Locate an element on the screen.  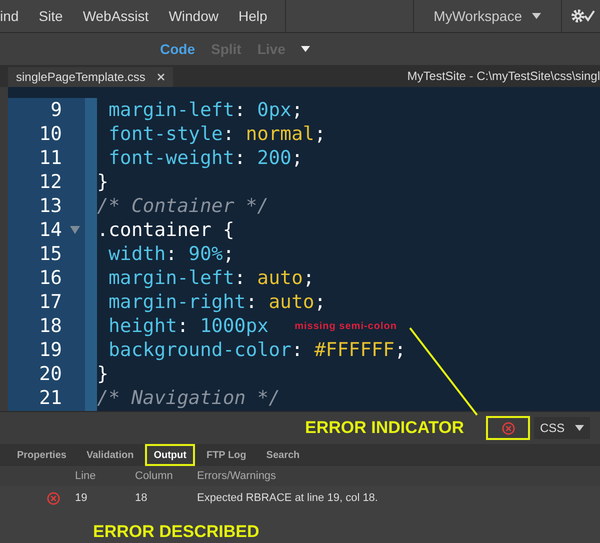
menu-item: Help is located at coordinates (253, 16).